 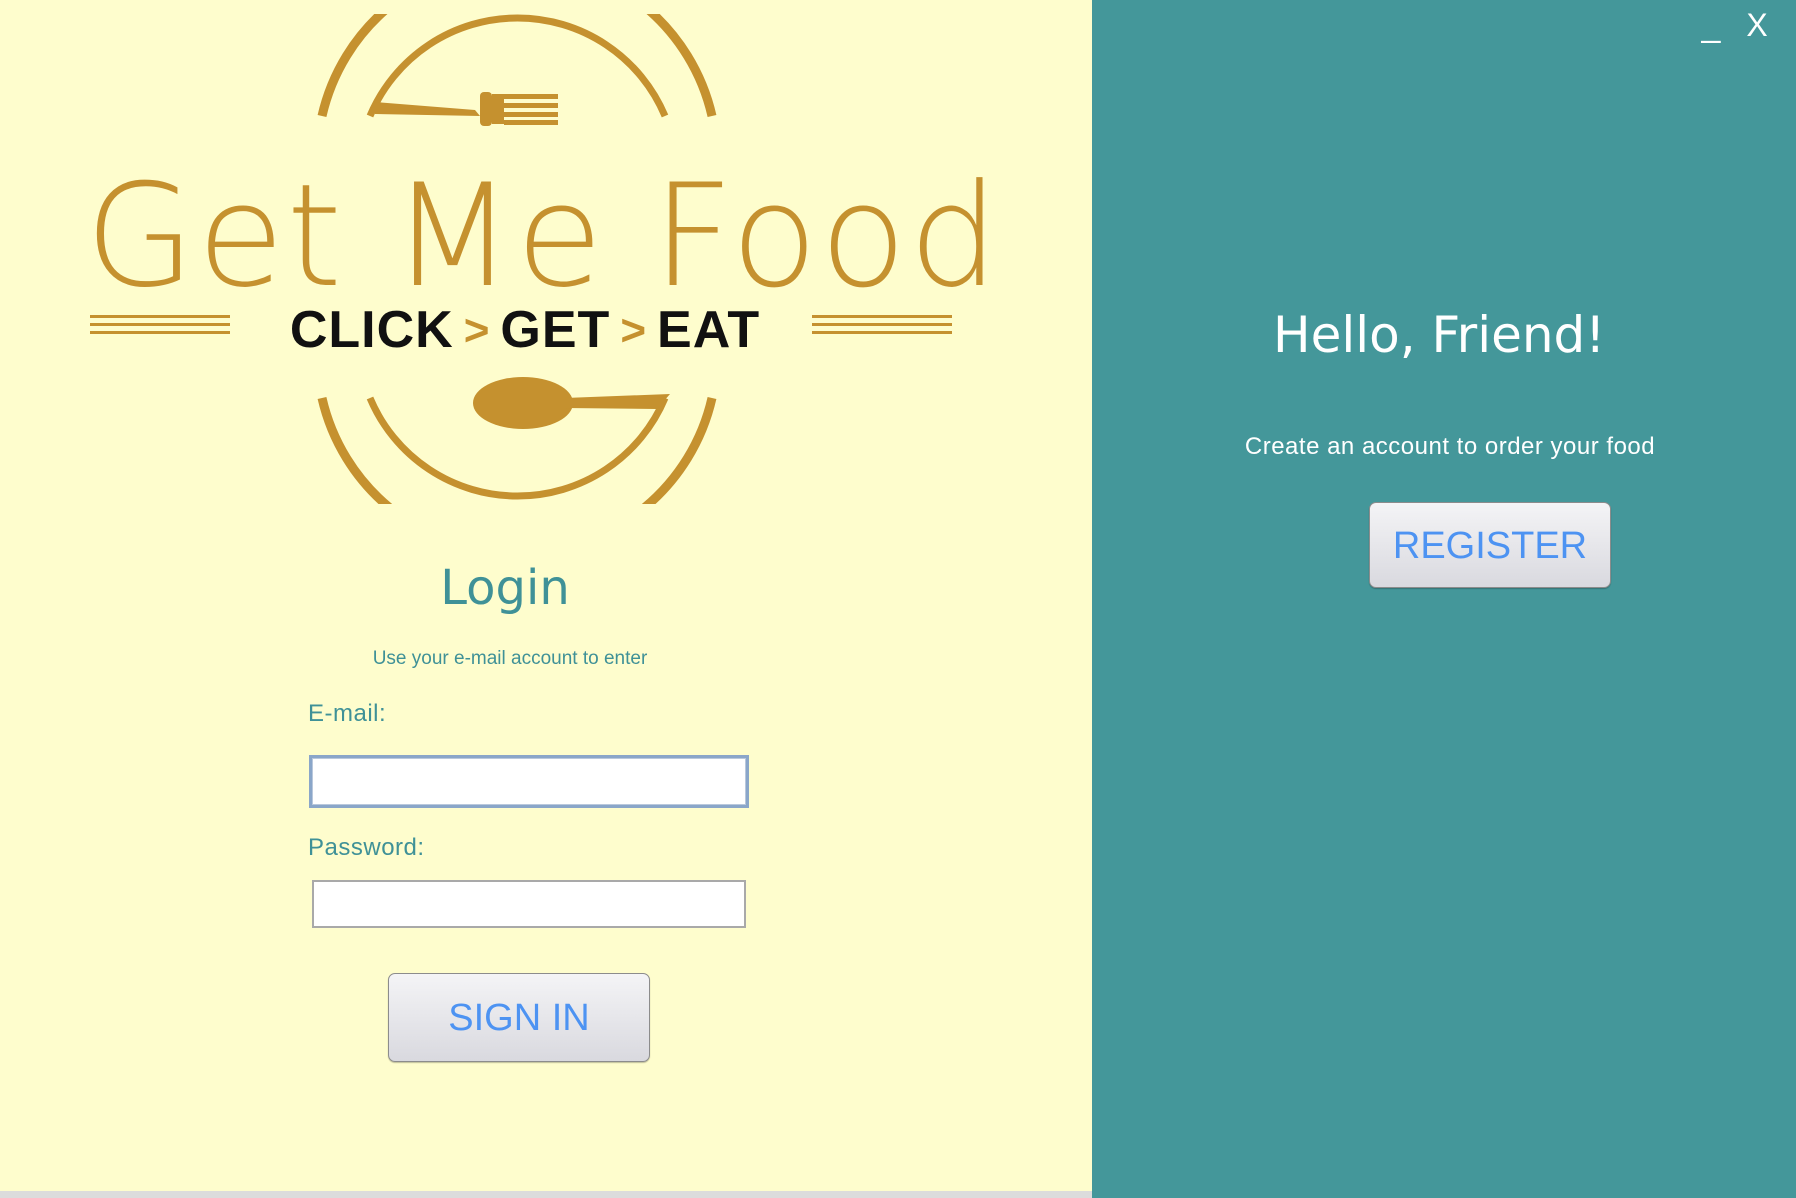 What do you see at coordinates (555, 330) in the screenshot?
I see `tagline-get: GET` at bounding box center [555, 330].